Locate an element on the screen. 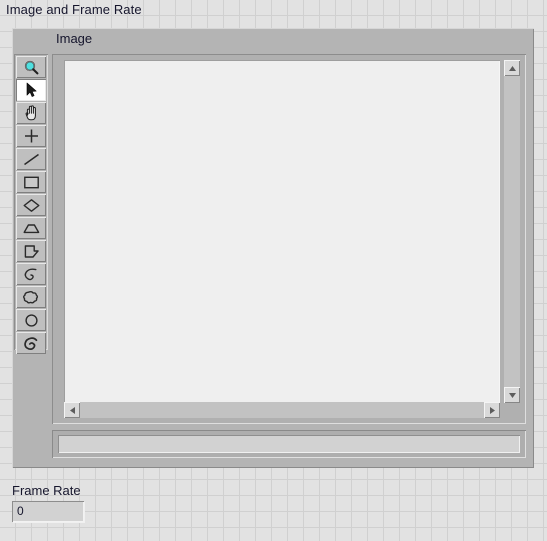 The width and height of the screenshot is (547, 541). tool-button-oval is located at coordinates (31, 228).